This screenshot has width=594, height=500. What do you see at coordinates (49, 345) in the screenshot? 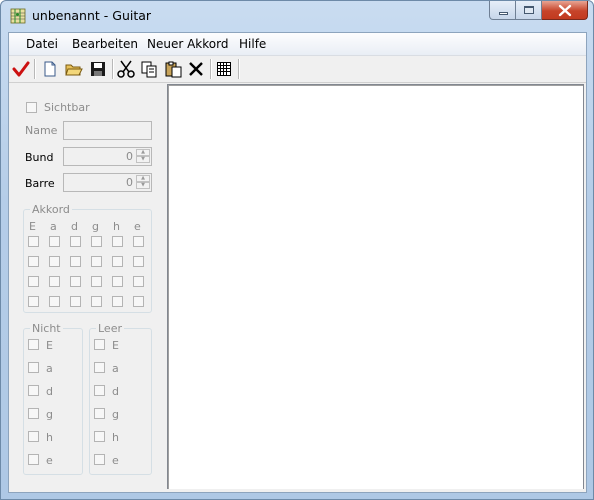
I see `not-played-string-label: E` at bounding box center [49, 345].